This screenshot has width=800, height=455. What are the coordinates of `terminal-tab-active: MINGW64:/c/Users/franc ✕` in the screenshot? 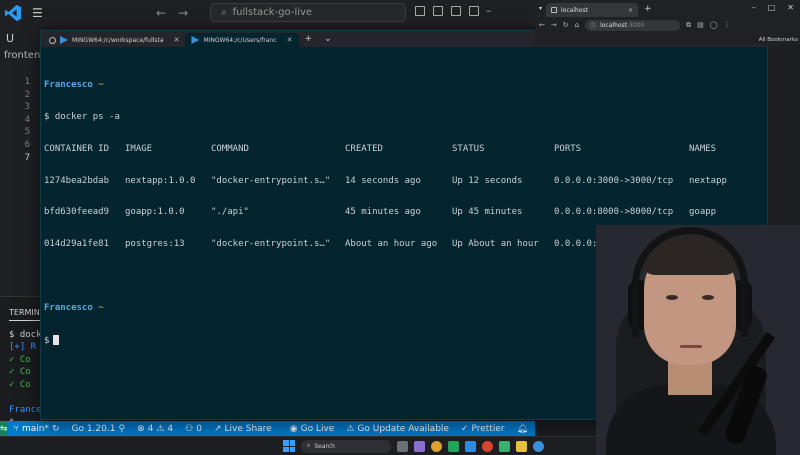 It's located at (242, 40).